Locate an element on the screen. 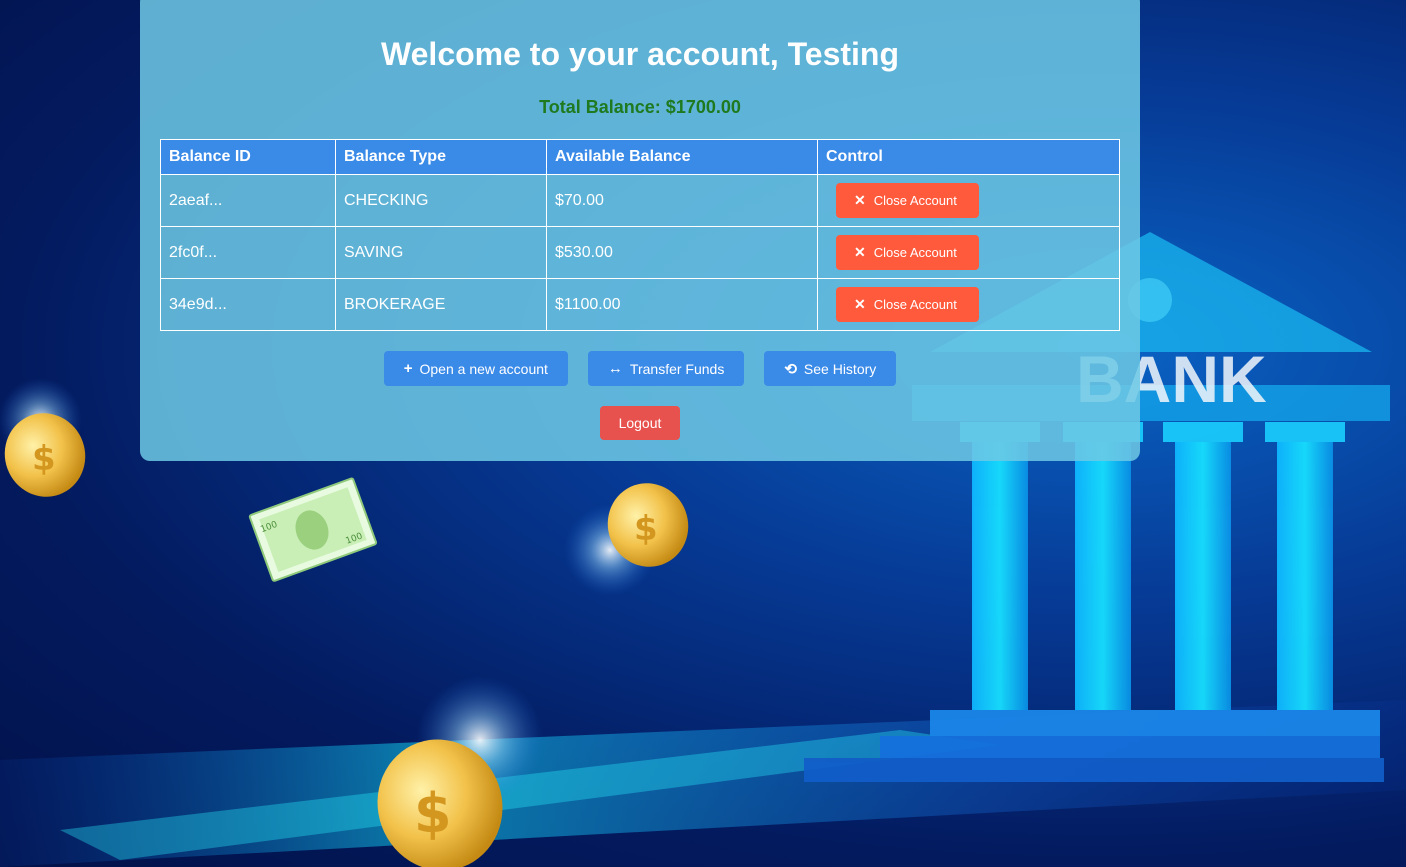 This screenshot has width=1406, height=867. table-row: 2aeaf... CHECKING $70.00 ✕ Close Account is located at coordinates (640, 200).